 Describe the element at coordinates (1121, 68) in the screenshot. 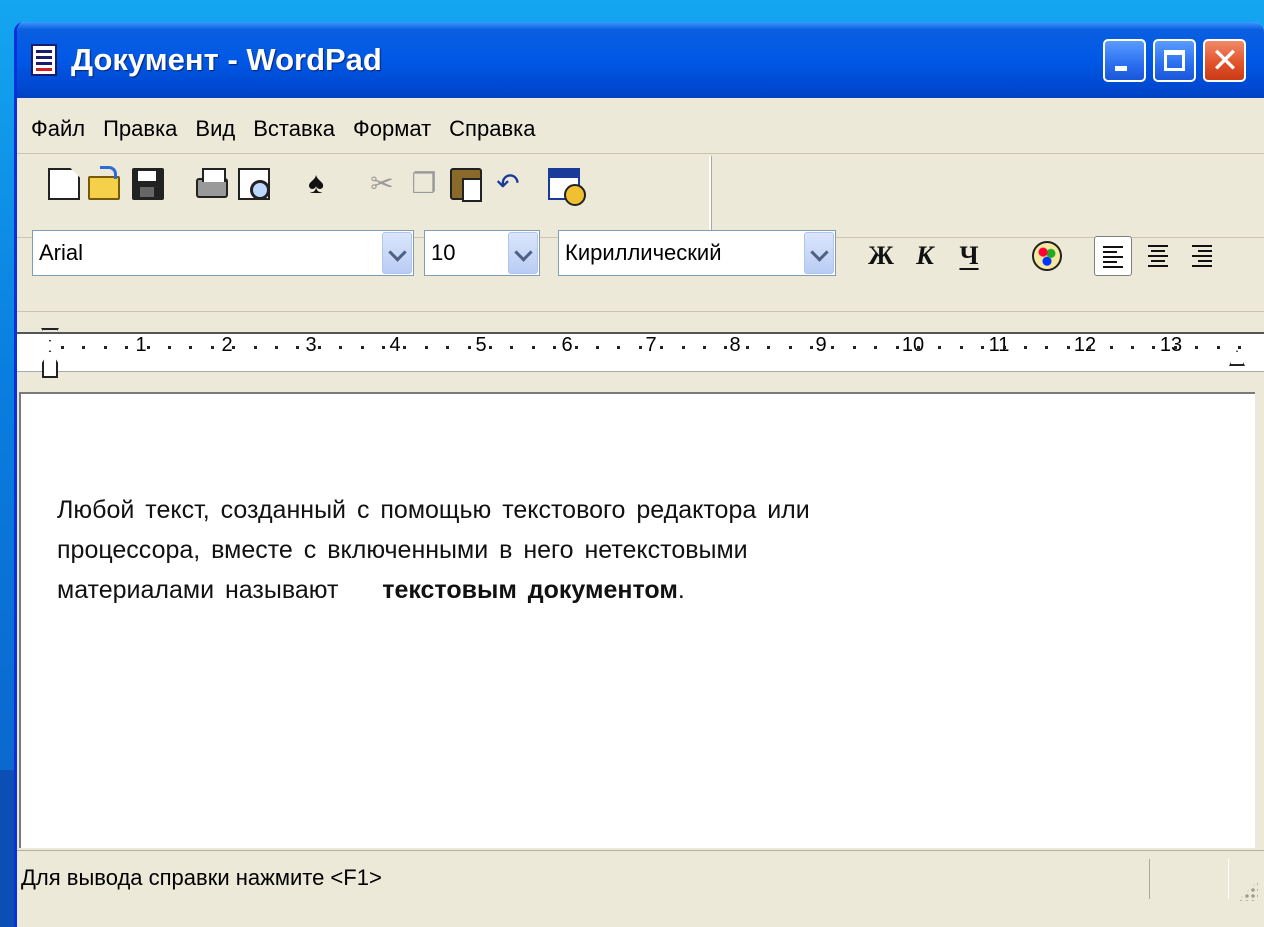

I see `minimize-icon` at that location.